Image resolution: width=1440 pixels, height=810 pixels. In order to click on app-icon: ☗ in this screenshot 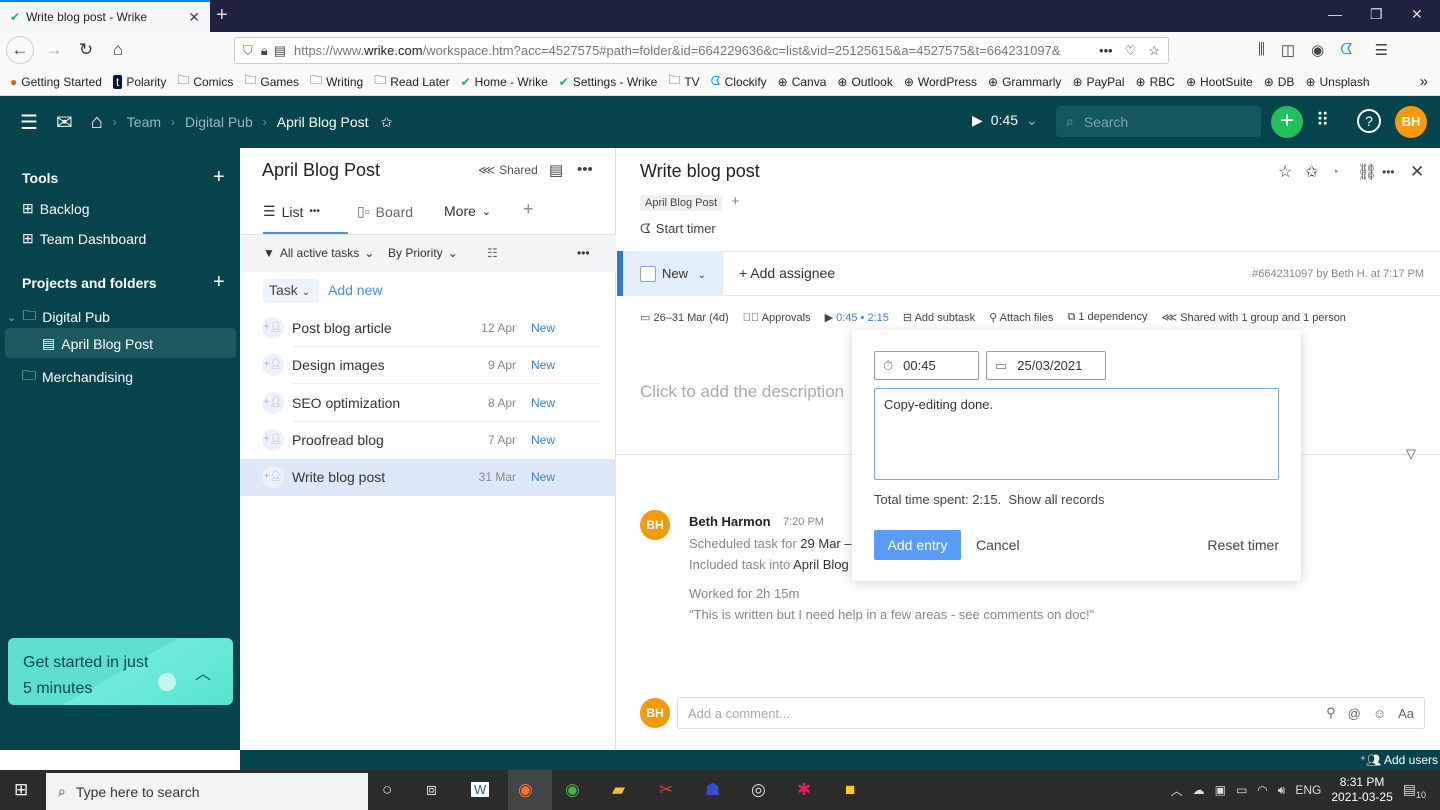, I will do `click(712, 790)`.